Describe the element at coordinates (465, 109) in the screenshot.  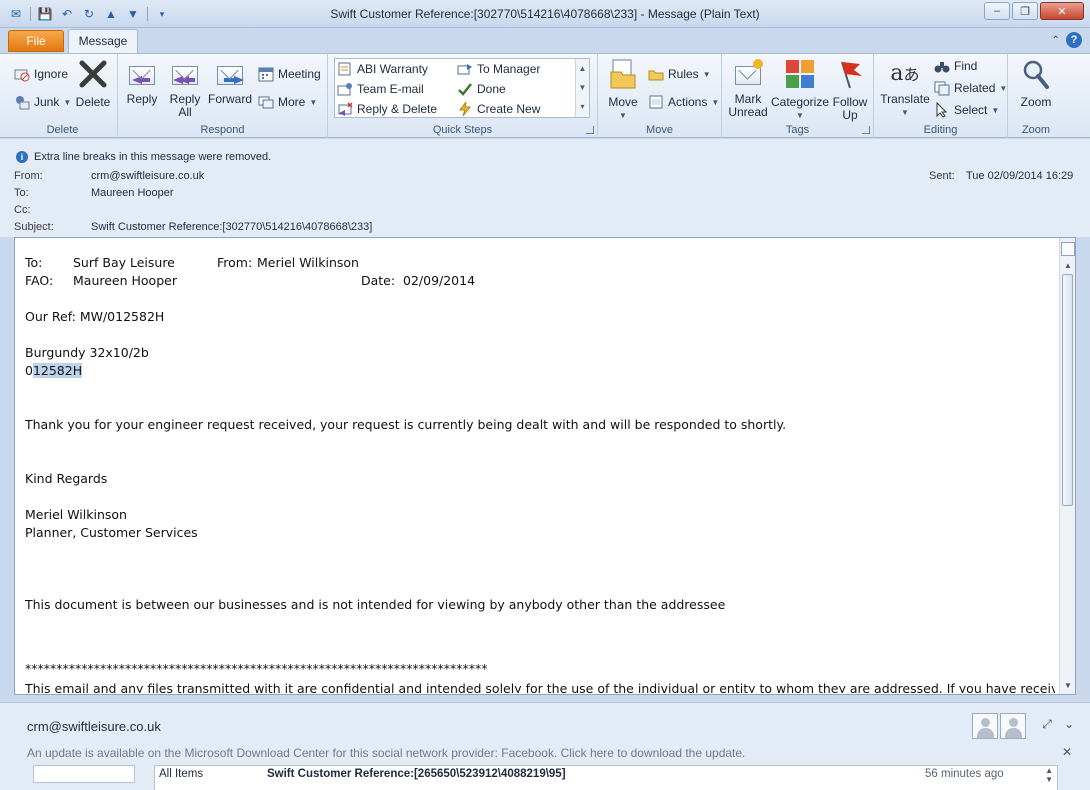
I see `lightning-icon` at that location.